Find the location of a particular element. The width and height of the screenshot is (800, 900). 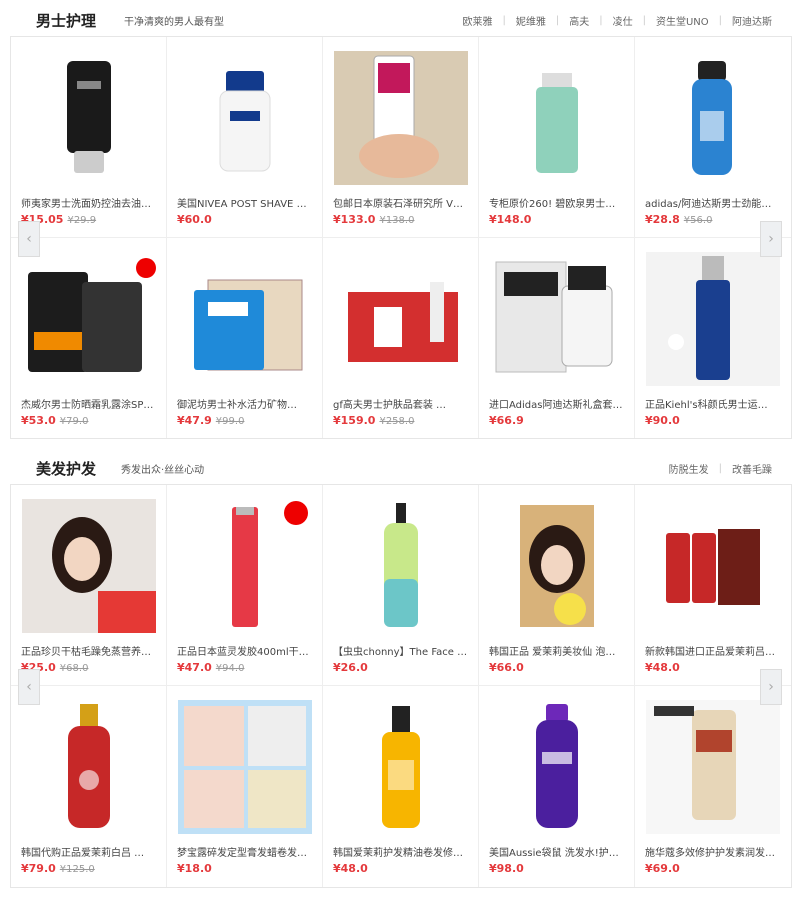

product-prices: ¥25.0 ¥68.0 is located at coordinates (88, 667).